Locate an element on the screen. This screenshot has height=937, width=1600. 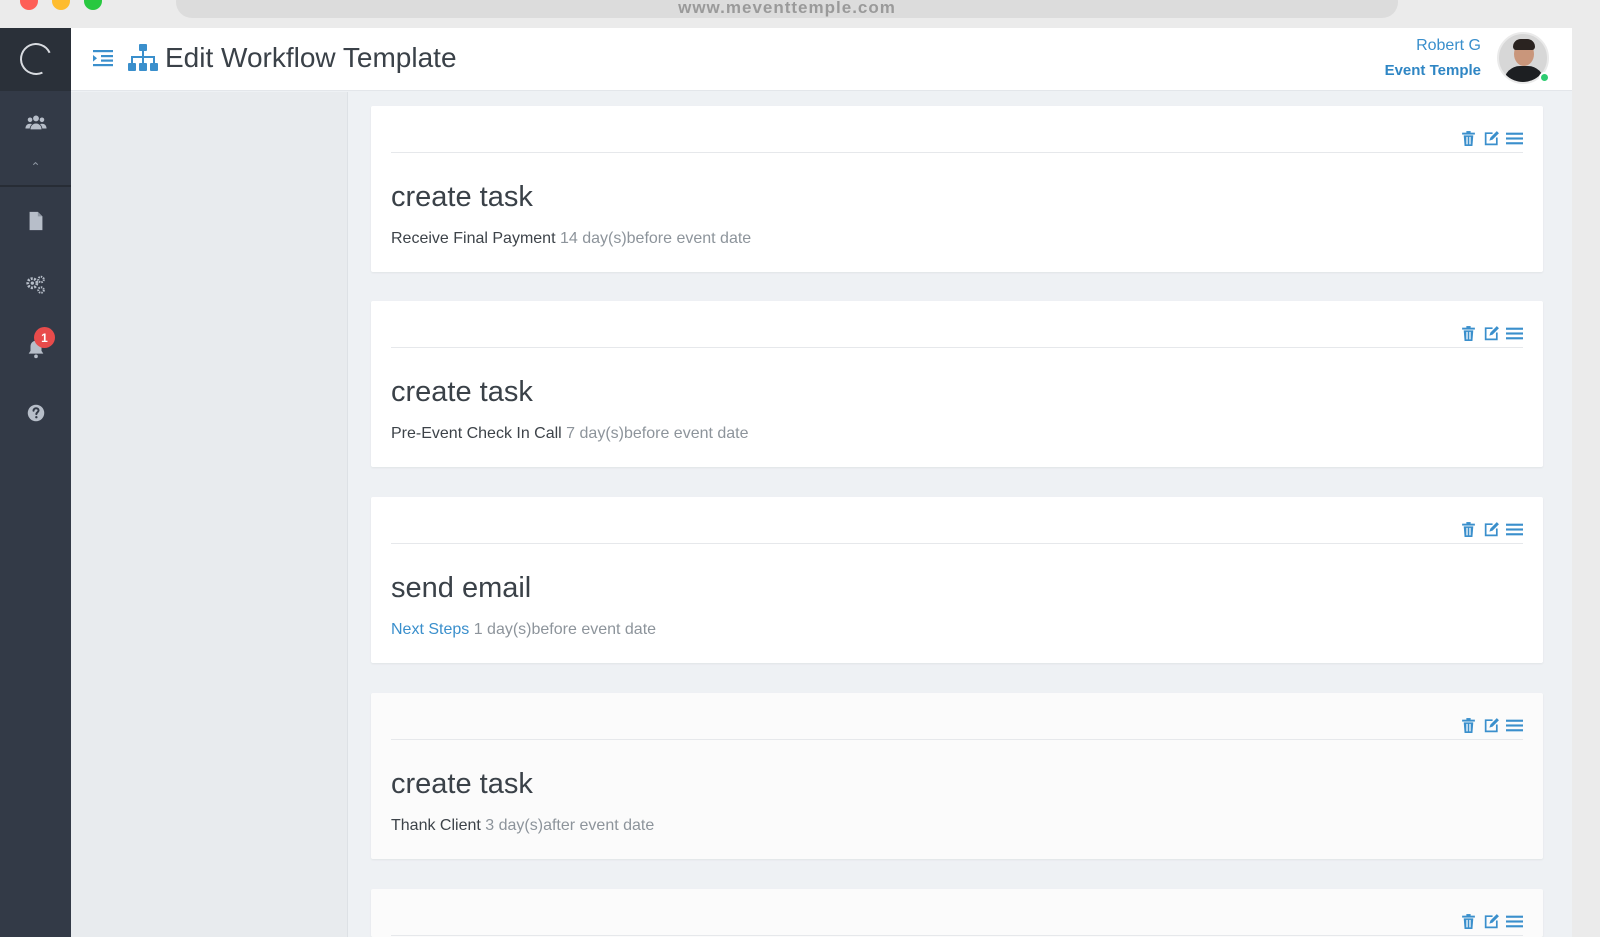
step-name: Pre-Event Check In Call is located at coordinates (476, 433).